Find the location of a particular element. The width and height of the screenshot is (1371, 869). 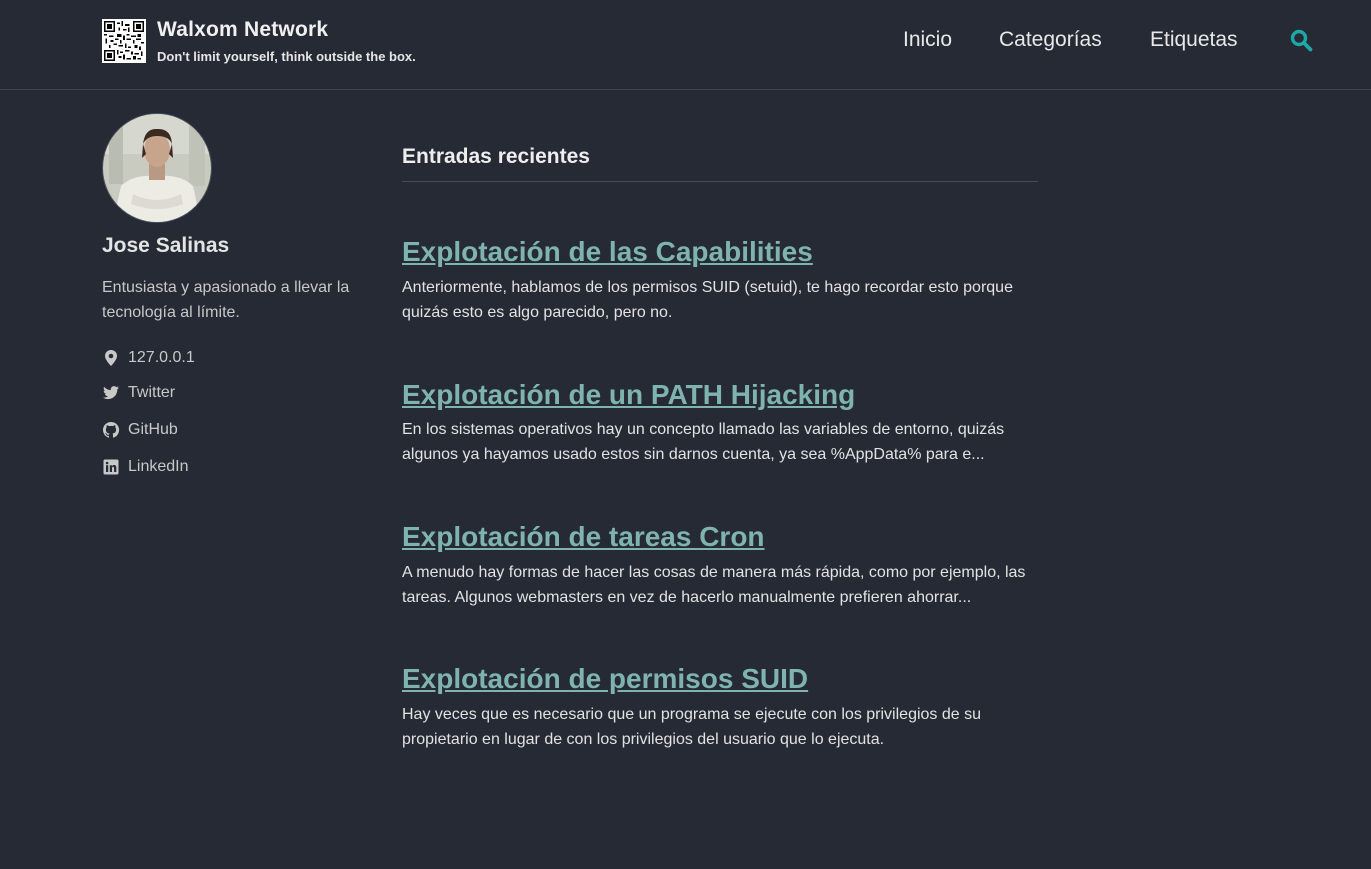

site-logo is located at coordinates (124, 41).